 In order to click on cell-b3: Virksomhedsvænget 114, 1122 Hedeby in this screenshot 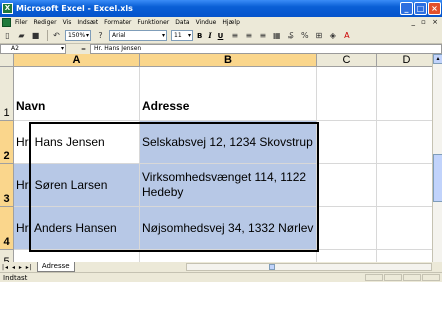, I will do `click(228, 185)`.